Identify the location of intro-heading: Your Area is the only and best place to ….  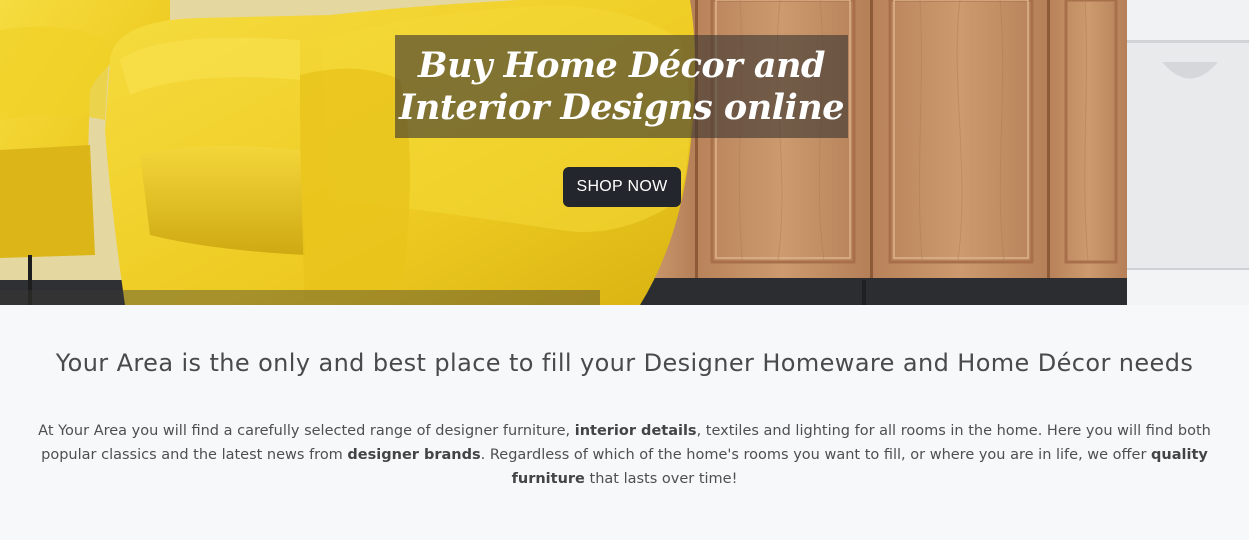
(624, 363).